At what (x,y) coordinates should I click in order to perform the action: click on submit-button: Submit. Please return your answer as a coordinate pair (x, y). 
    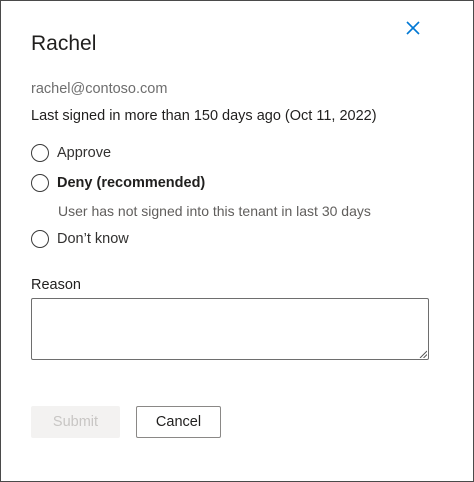
    Looking at the image, I should click on (75, 422).